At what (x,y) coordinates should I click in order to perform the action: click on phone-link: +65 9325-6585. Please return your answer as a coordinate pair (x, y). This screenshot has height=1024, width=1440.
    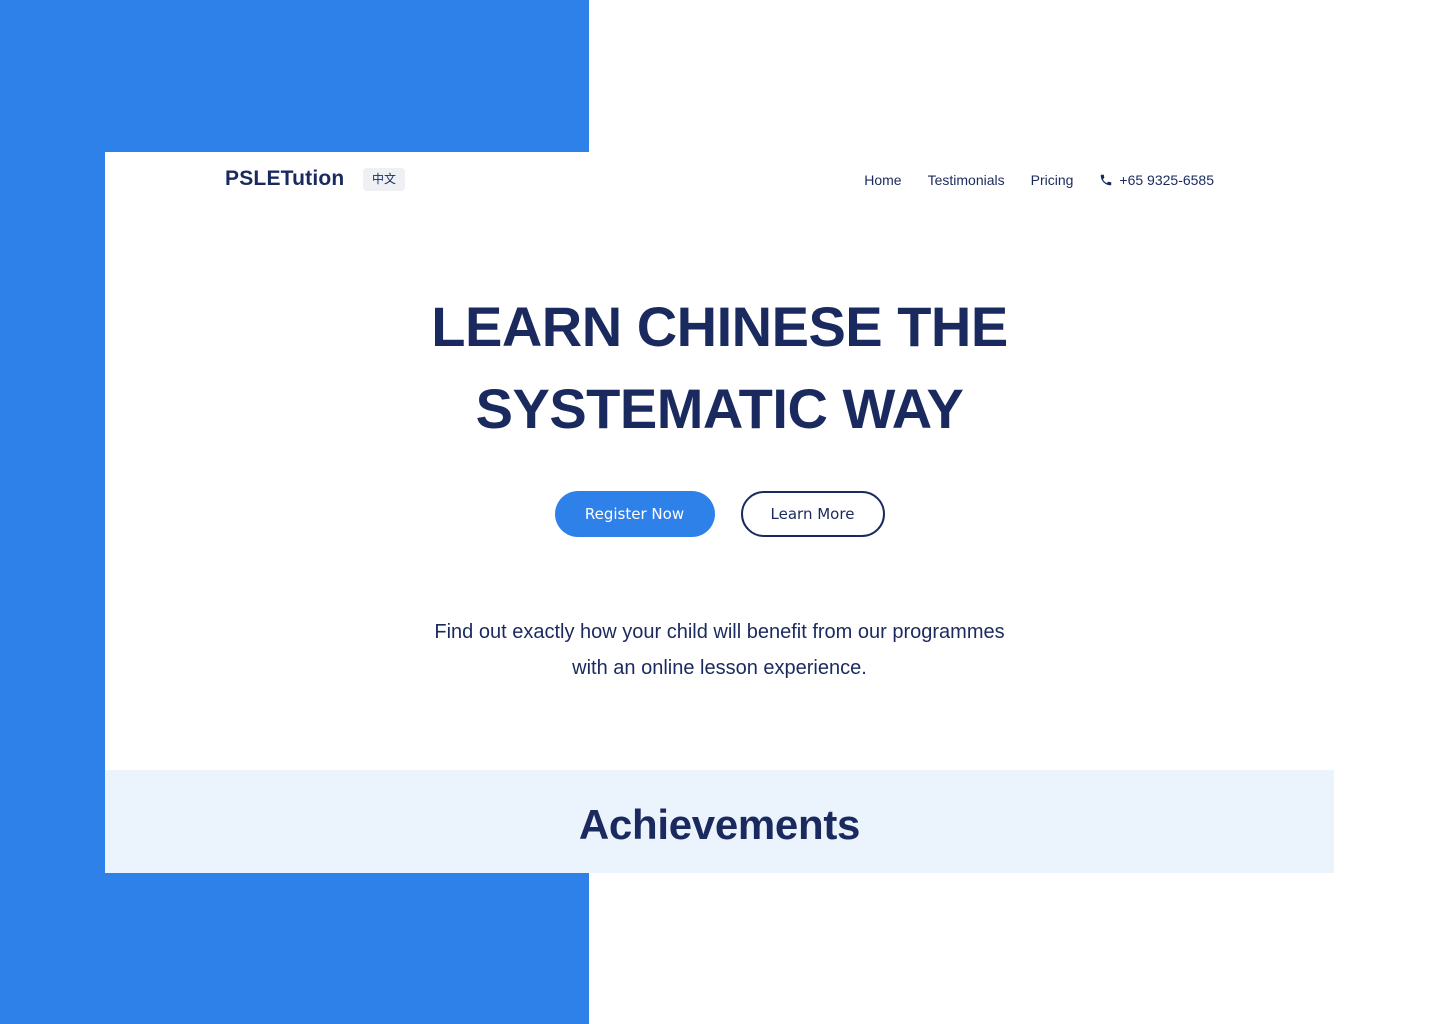
    Looking at the image, I should click on (1156, 180).